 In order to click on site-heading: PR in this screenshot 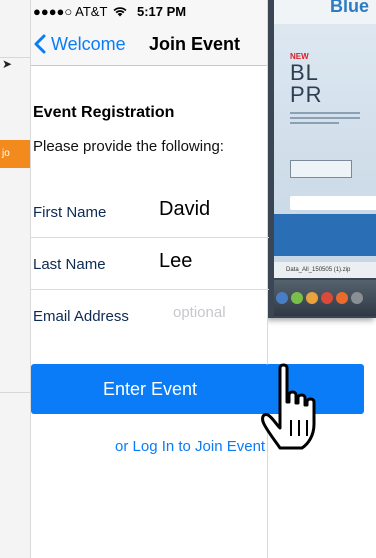, I will do `click(306, 94)`.